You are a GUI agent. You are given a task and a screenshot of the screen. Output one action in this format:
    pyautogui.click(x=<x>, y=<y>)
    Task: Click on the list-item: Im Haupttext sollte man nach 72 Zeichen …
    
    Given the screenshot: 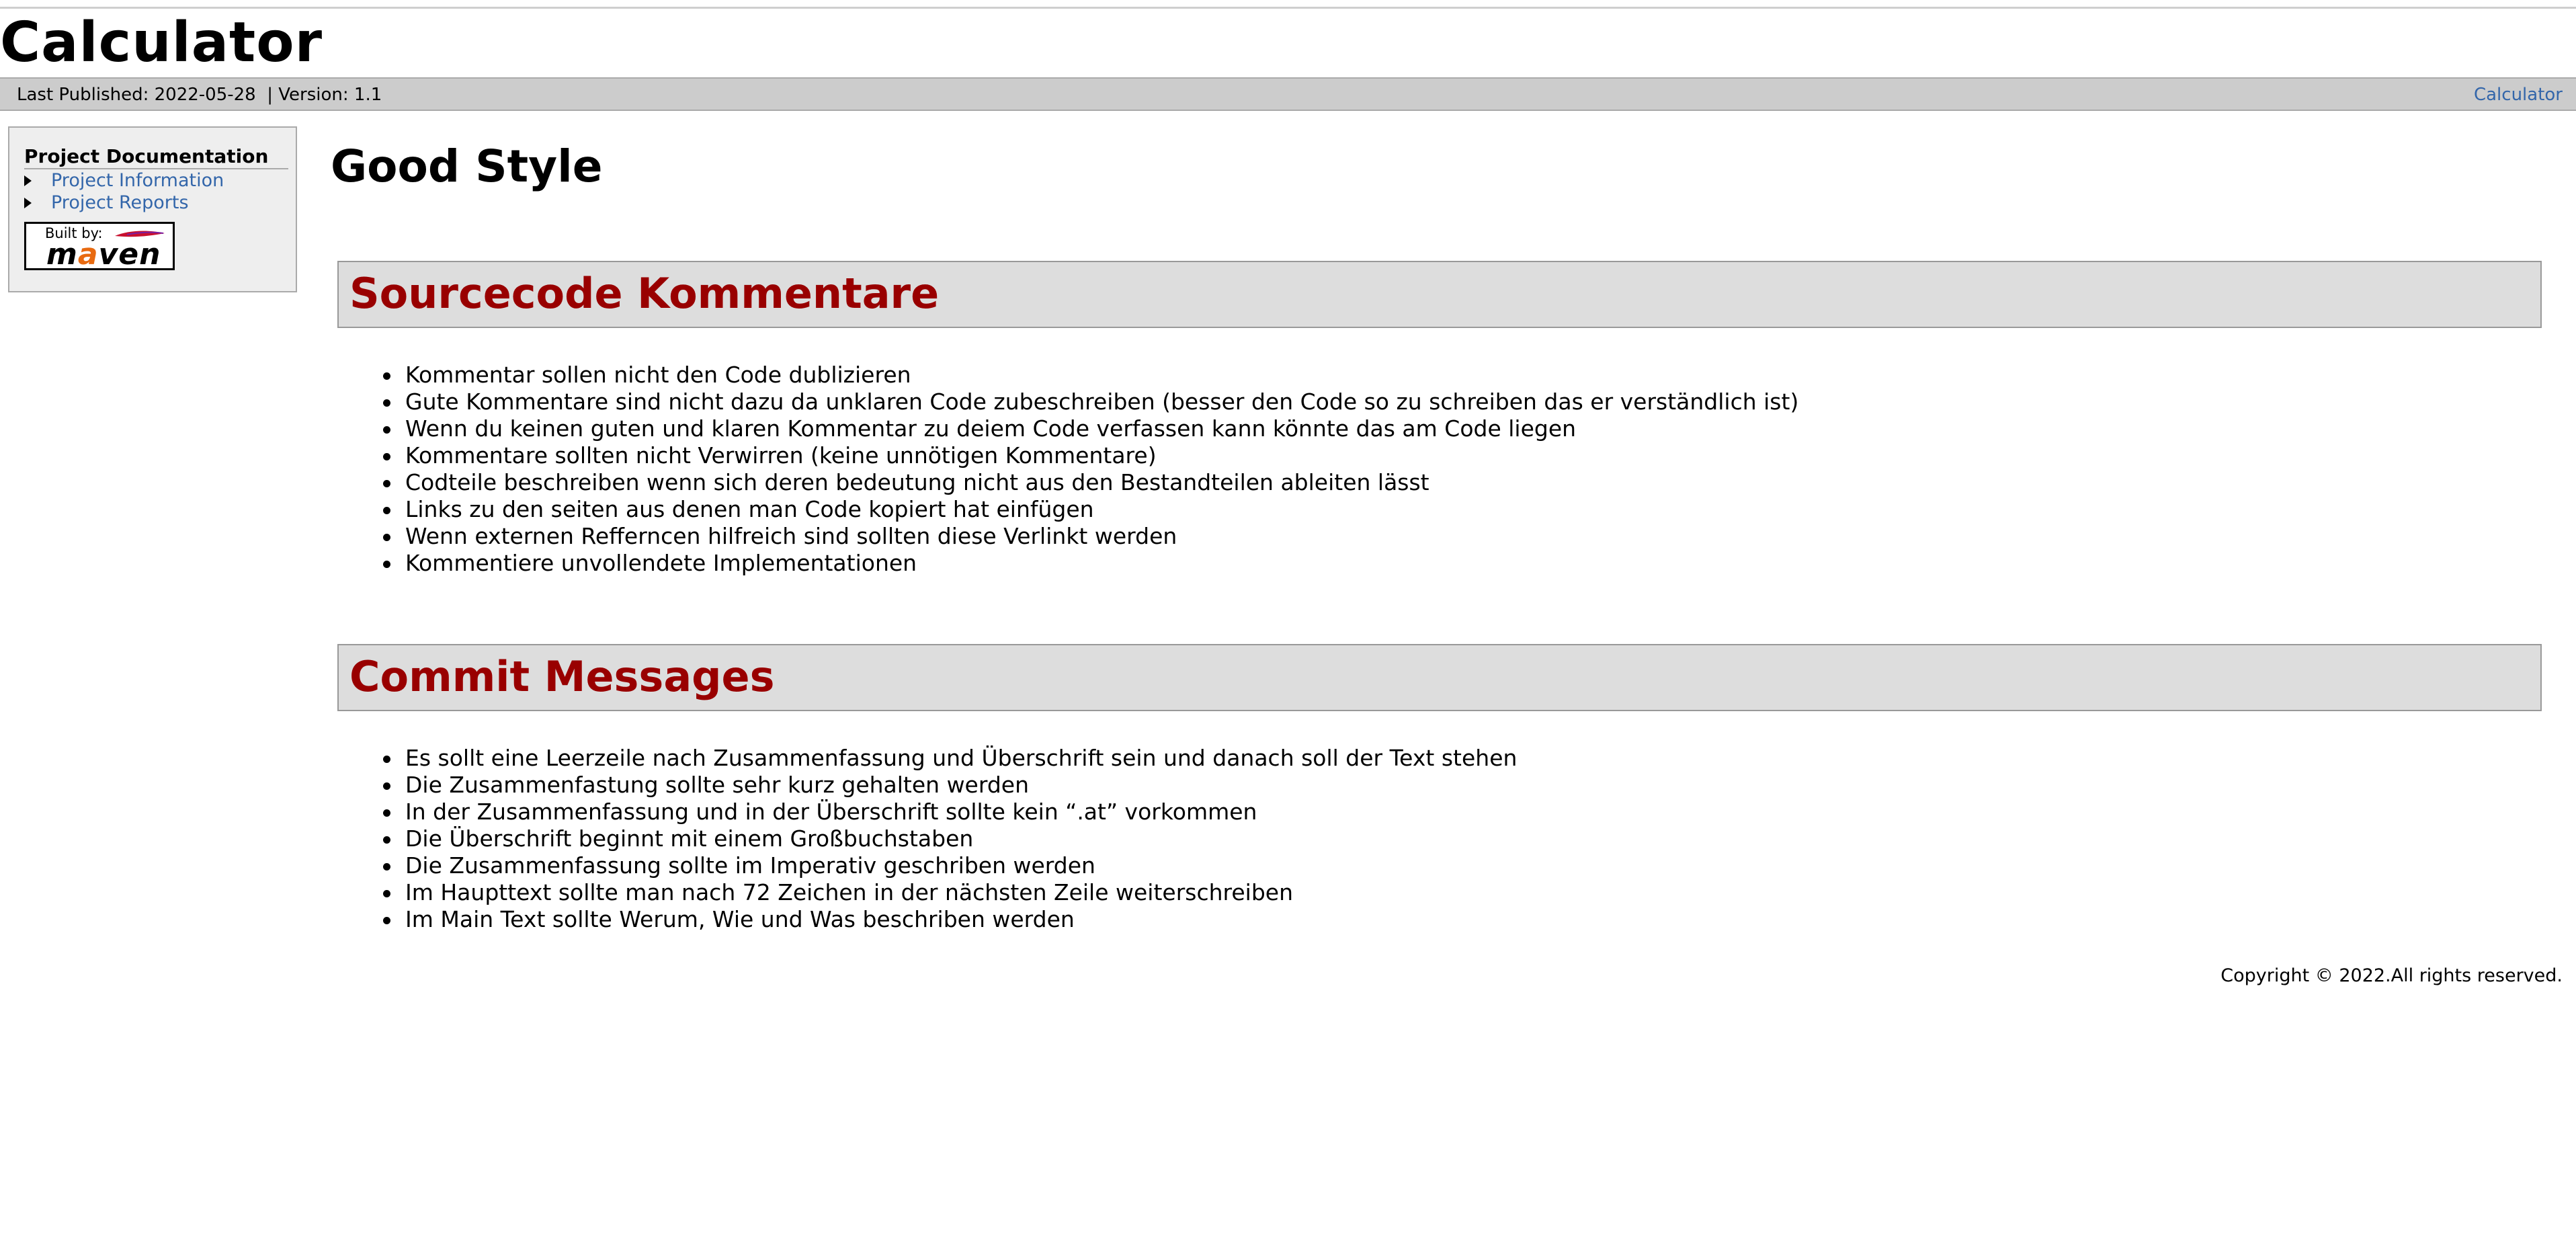 What is the action you would take?
    pyautogui.click(x=950, y=893)
    